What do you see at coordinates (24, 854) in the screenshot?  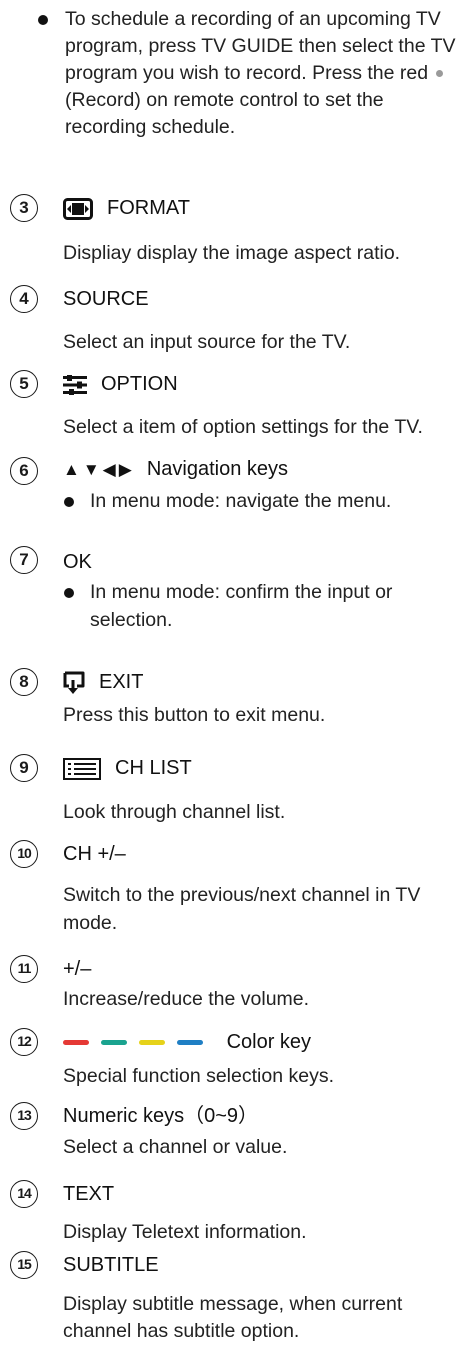 I see `item-number: 10` at bounding box center [24, 854].